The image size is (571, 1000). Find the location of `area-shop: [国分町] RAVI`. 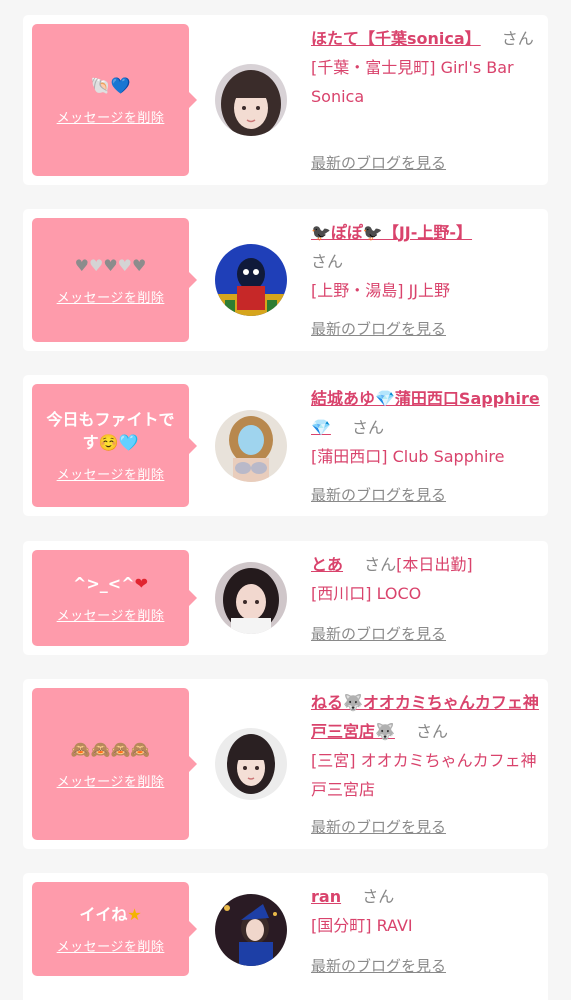

area-shop: [国分町] RAVI is located at coordinates (362, 925).